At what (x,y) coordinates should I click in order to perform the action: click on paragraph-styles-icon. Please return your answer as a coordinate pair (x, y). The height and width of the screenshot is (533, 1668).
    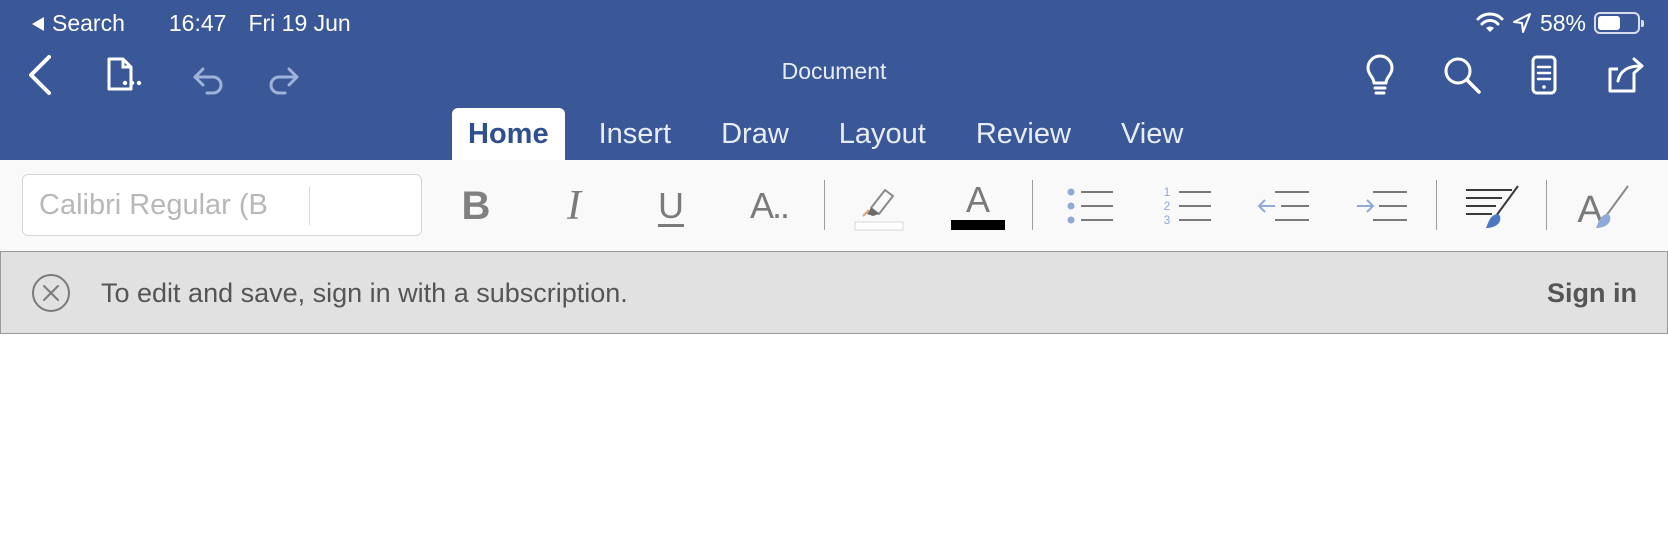
    Looking at the image, I should click on (1492, 206).